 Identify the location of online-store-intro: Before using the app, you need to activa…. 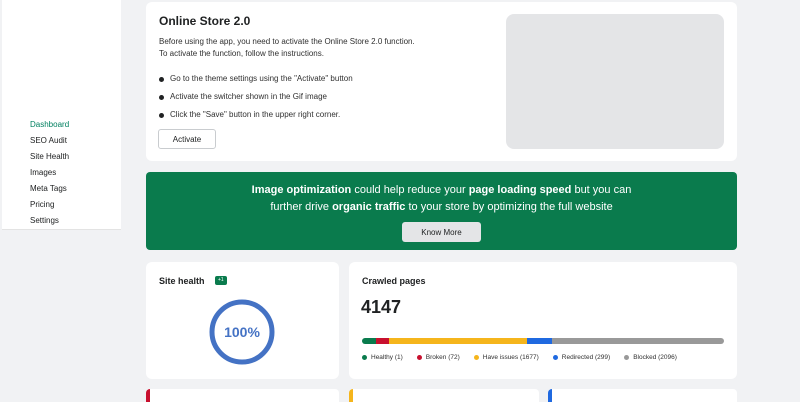
(324, 48).